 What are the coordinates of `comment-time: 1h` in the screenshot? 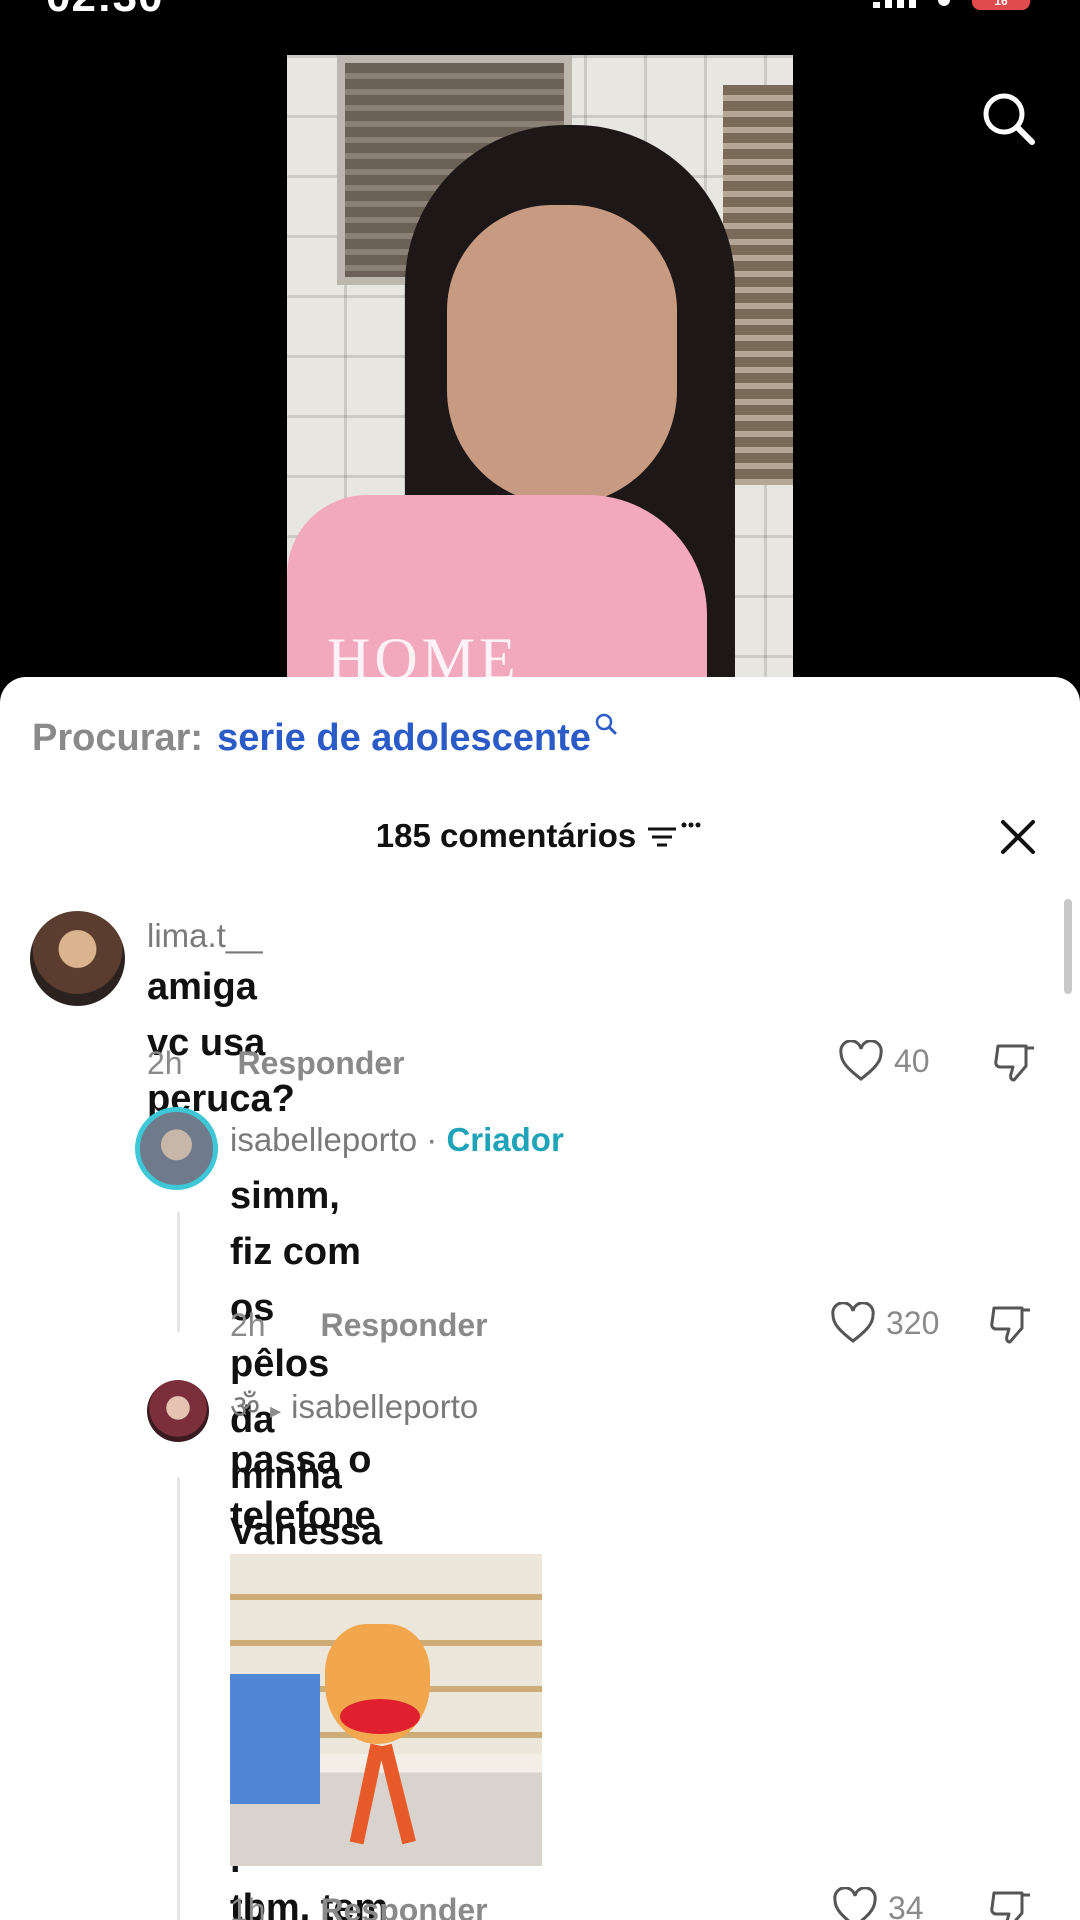 It's located at (248, 1906).